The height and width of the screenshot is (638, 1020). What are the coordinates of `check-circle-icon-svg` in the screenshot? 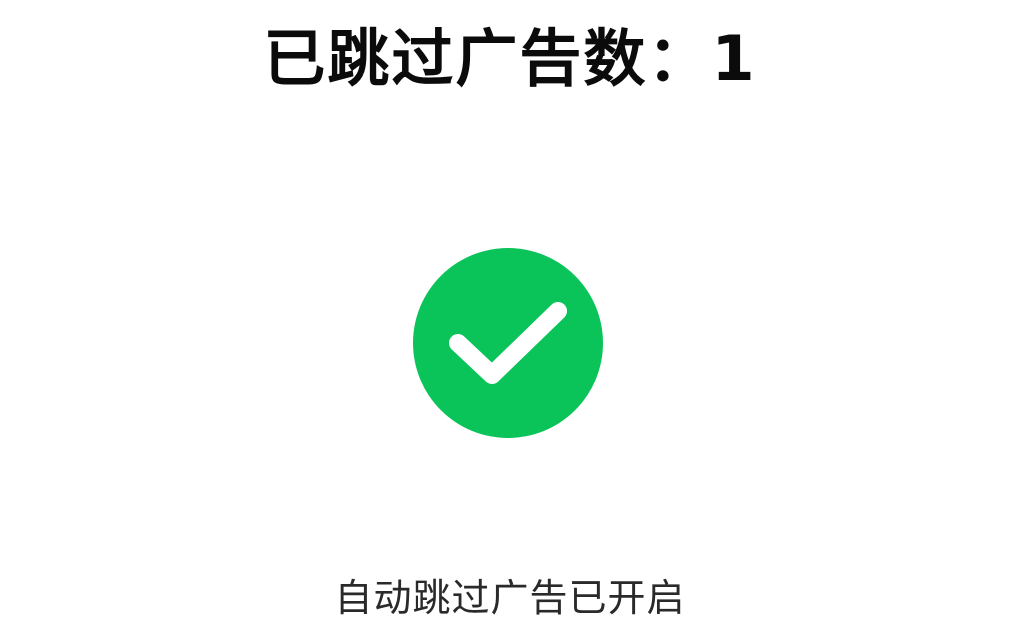 It's located at (508, 343).